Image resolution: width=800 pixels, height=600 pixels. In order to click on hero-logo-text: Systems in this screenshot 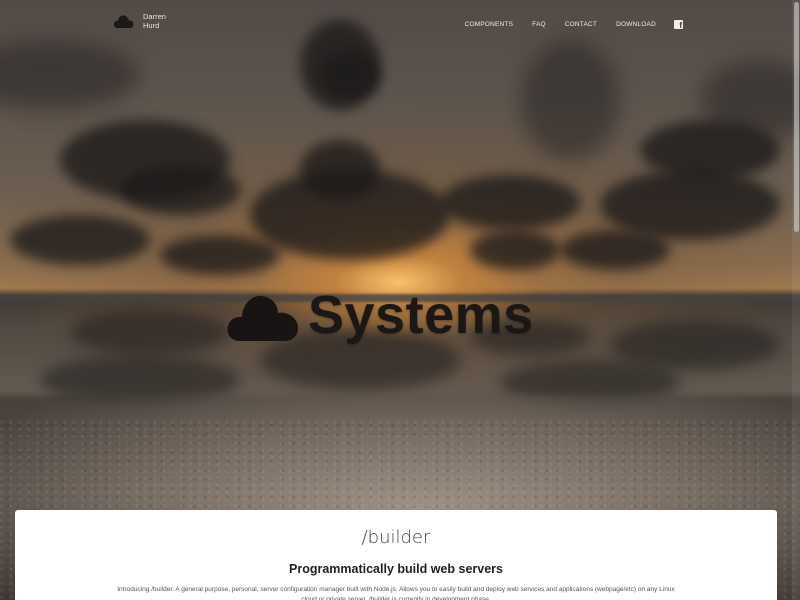, I will do `click(421, 315)`.